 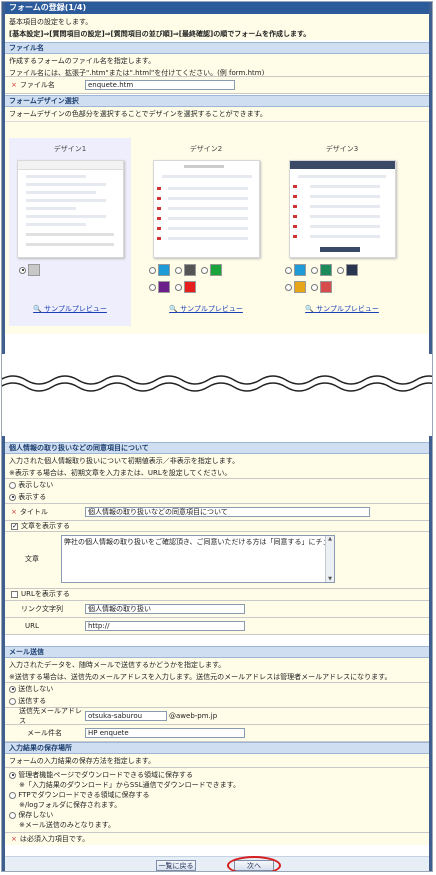 I want to click on design-card-2: デザイン2 🔍 サンプルプレビュー, so click(x=206, y=232).